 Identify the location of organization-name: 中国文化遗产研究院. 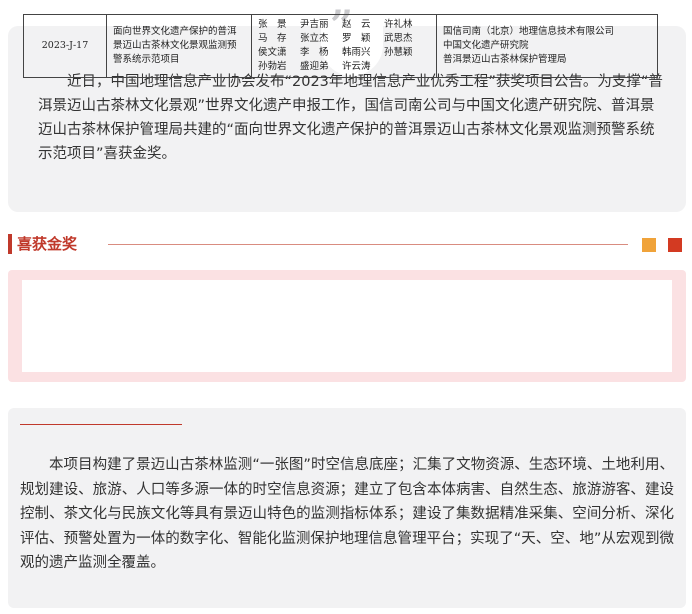
(486, 45).